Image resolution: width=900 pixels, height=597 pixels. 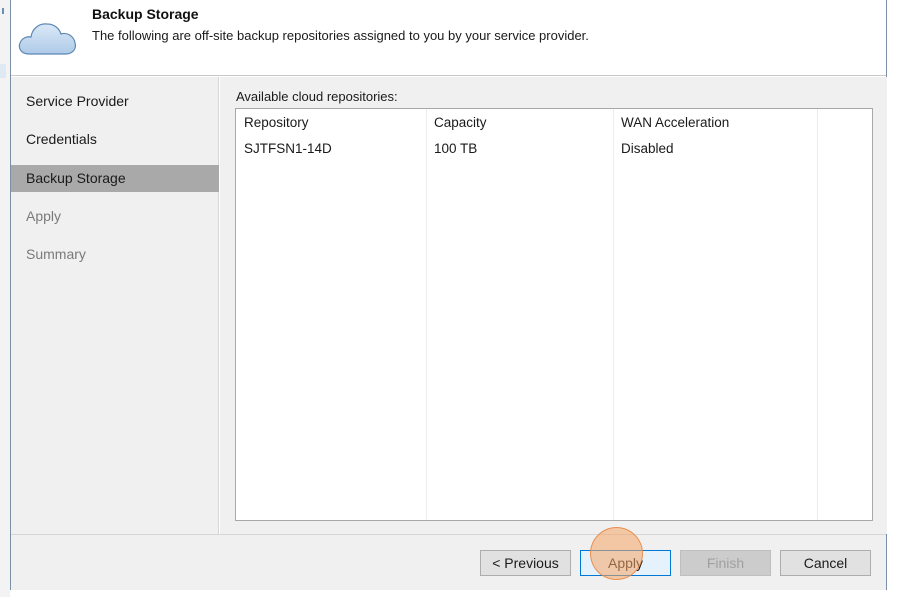 I want to click on background-window-strip, so click(x=5, y=298).